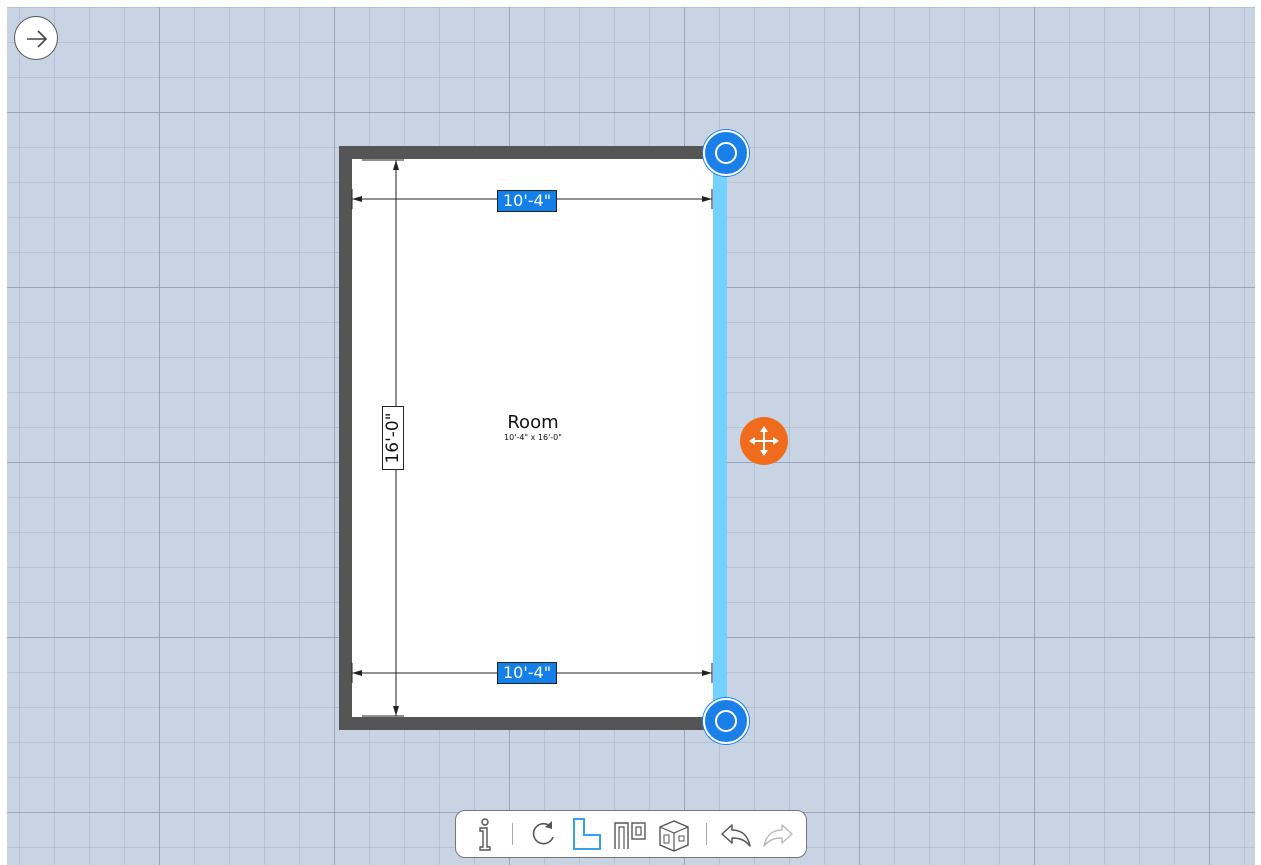 The width and height of the screenshot is (1261, 865). Describe the element at coordinates (527, 201) in the screenshot. I see `dimension-width-top: 10'-4"` at that location.